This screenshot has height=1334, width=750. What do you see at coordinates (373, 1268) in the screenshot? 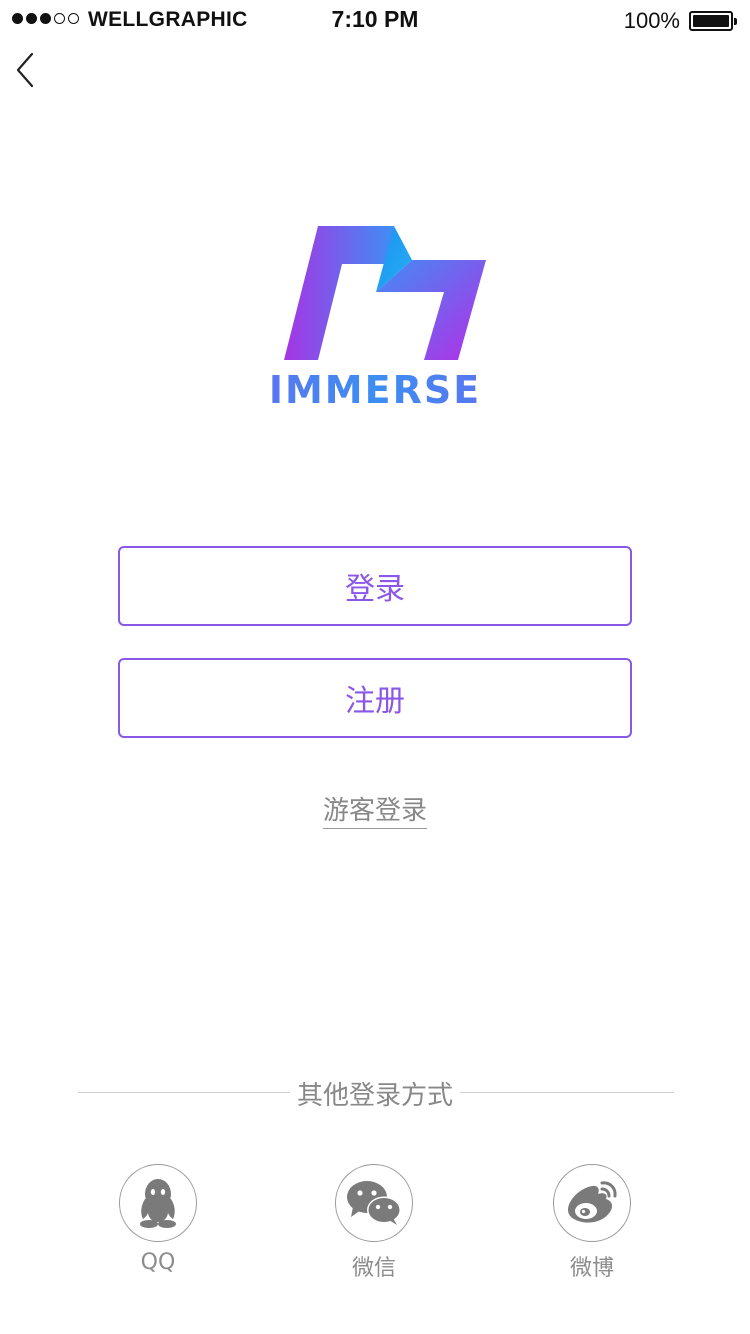
I see `wechat-label: 微信` at bounding box center [373, 1268].